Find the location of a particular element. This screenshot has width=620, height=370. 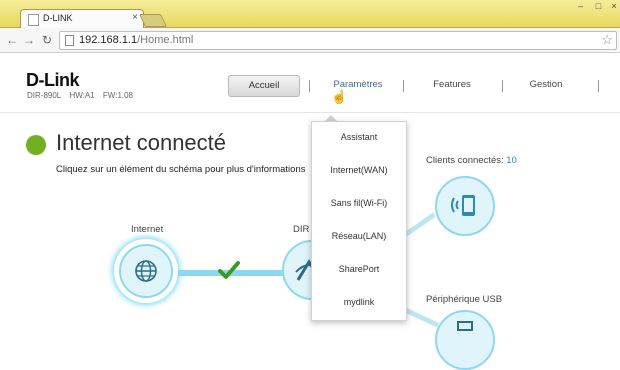

clients-node is located at coordinates (465, 206).